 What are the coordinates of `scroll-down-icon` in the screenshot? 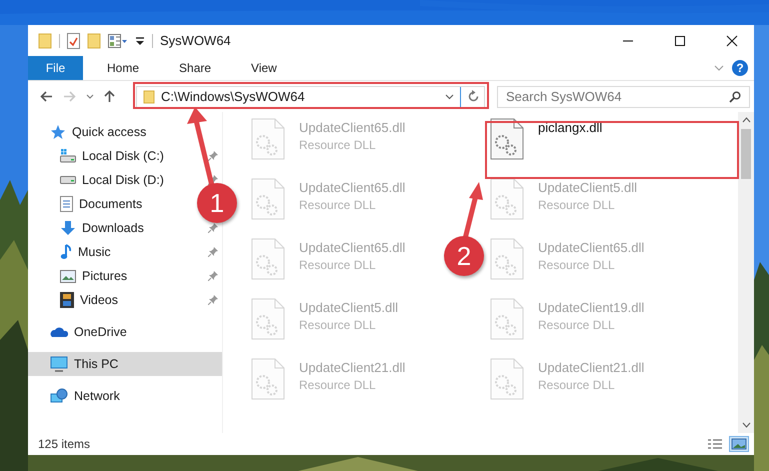 It's located at (746, 425).